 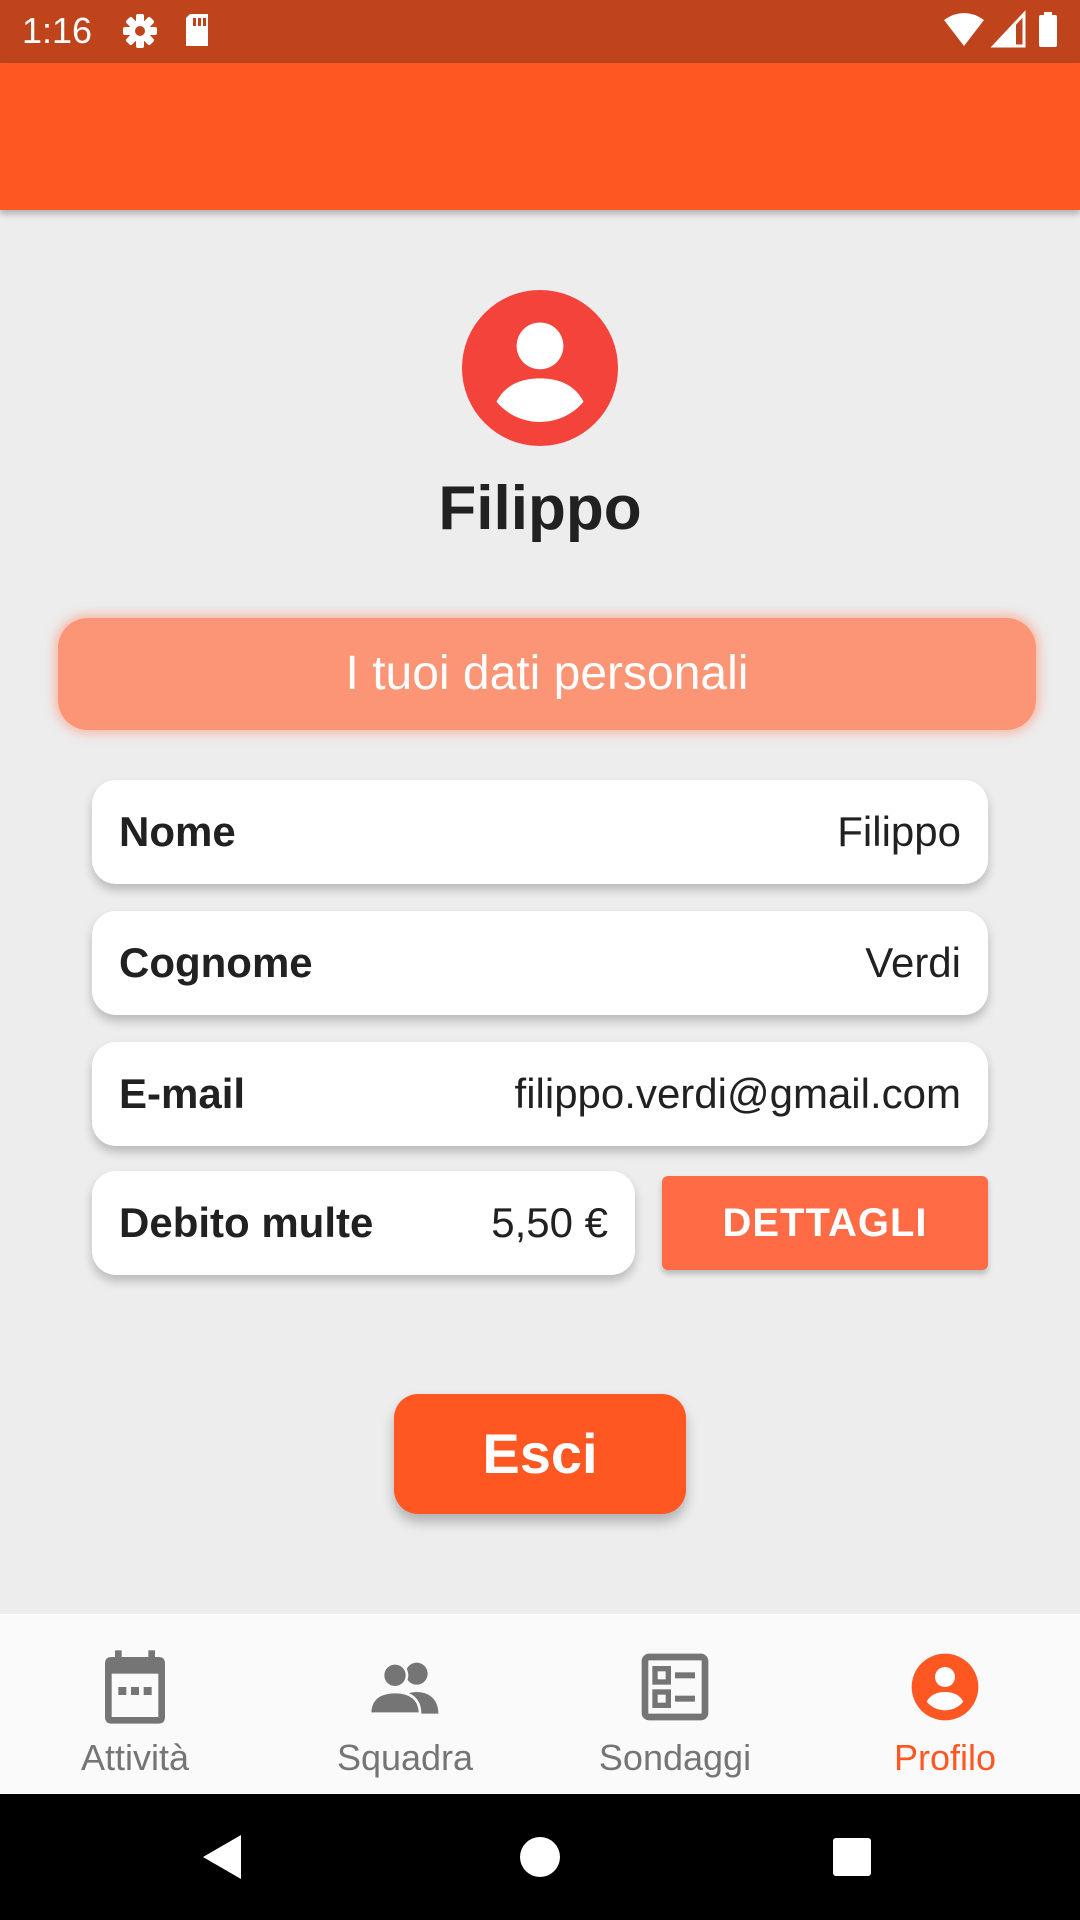 I want to click on logout-button: Esci, so click(x=540, y=1454).